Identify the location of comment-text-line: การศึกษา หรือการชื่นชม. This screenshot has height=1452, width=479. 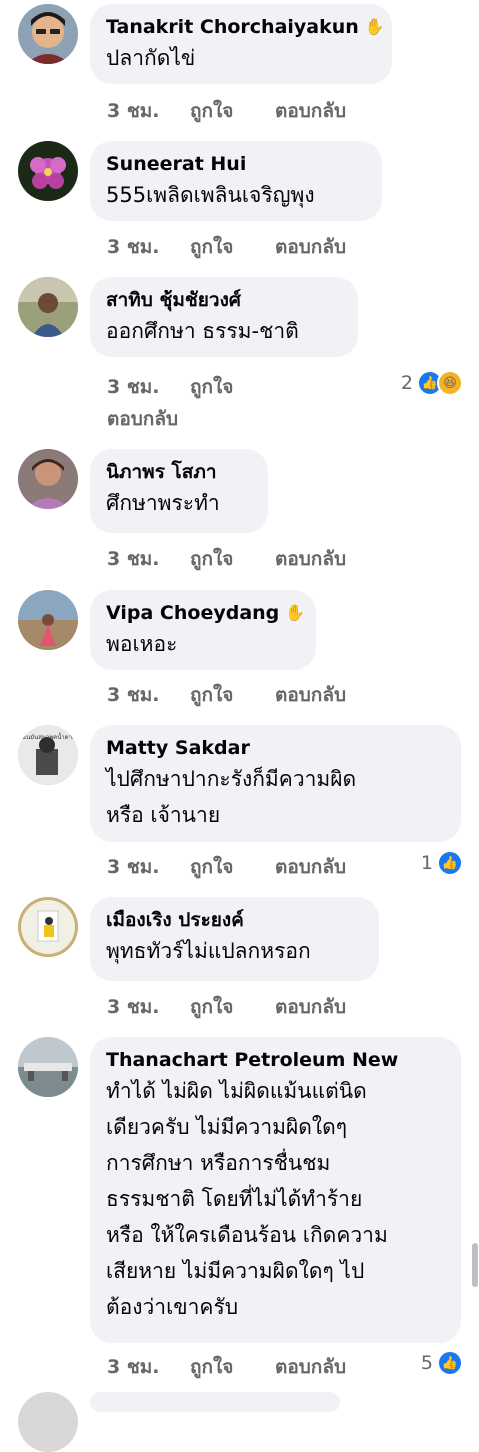
(218, 1163).